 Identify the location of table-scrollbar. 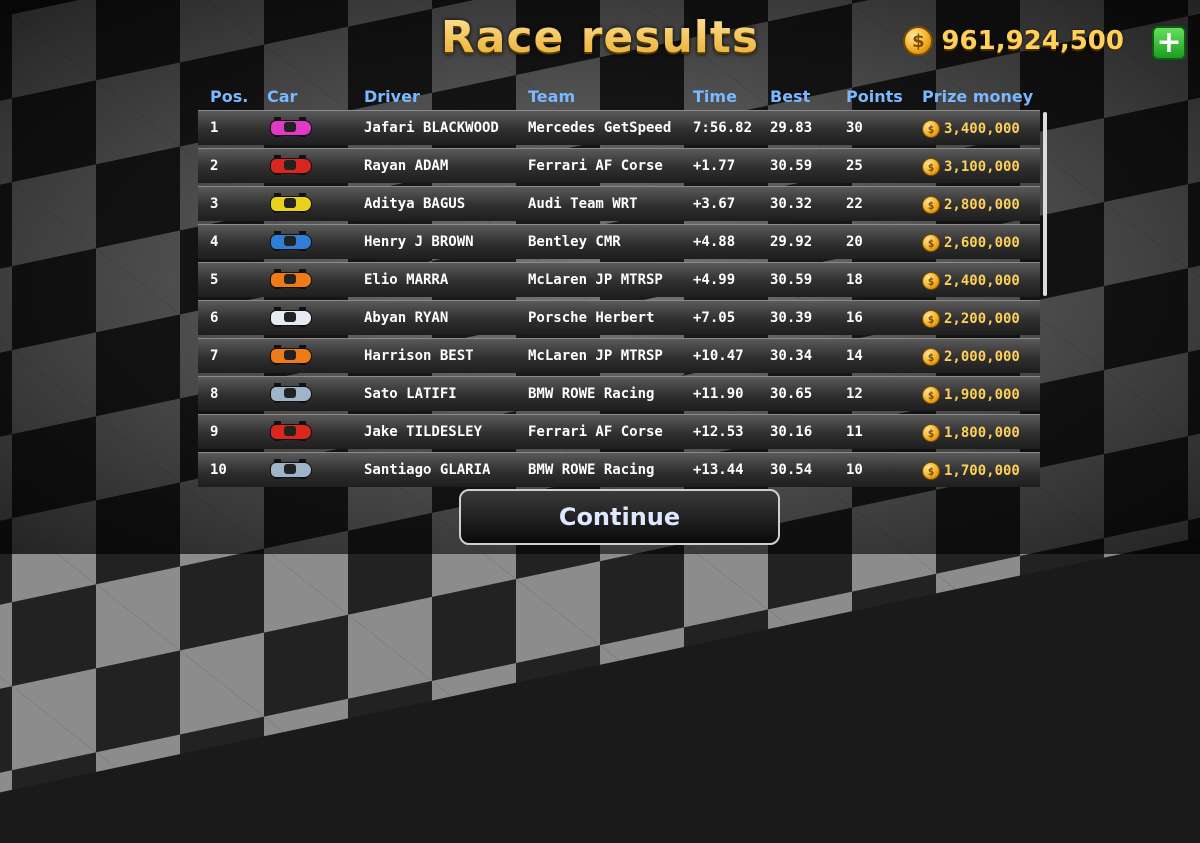
(1045, 204).